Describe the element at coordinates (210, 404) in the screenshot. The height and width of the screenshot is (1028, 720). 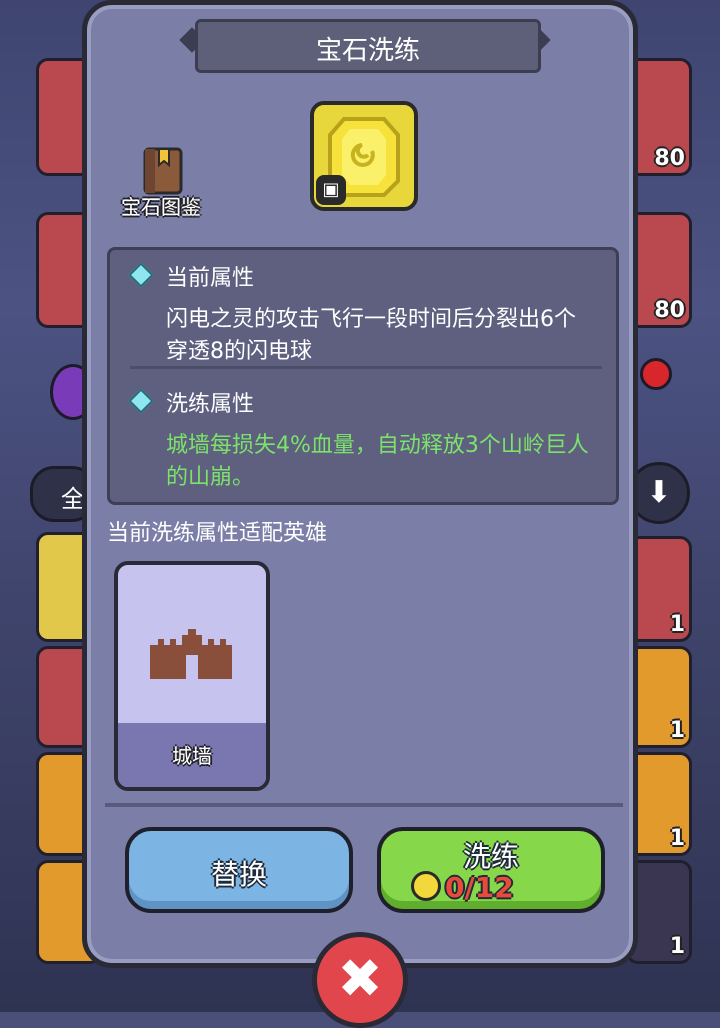
I see `refine-attr-title: 洗练属性` at that location.